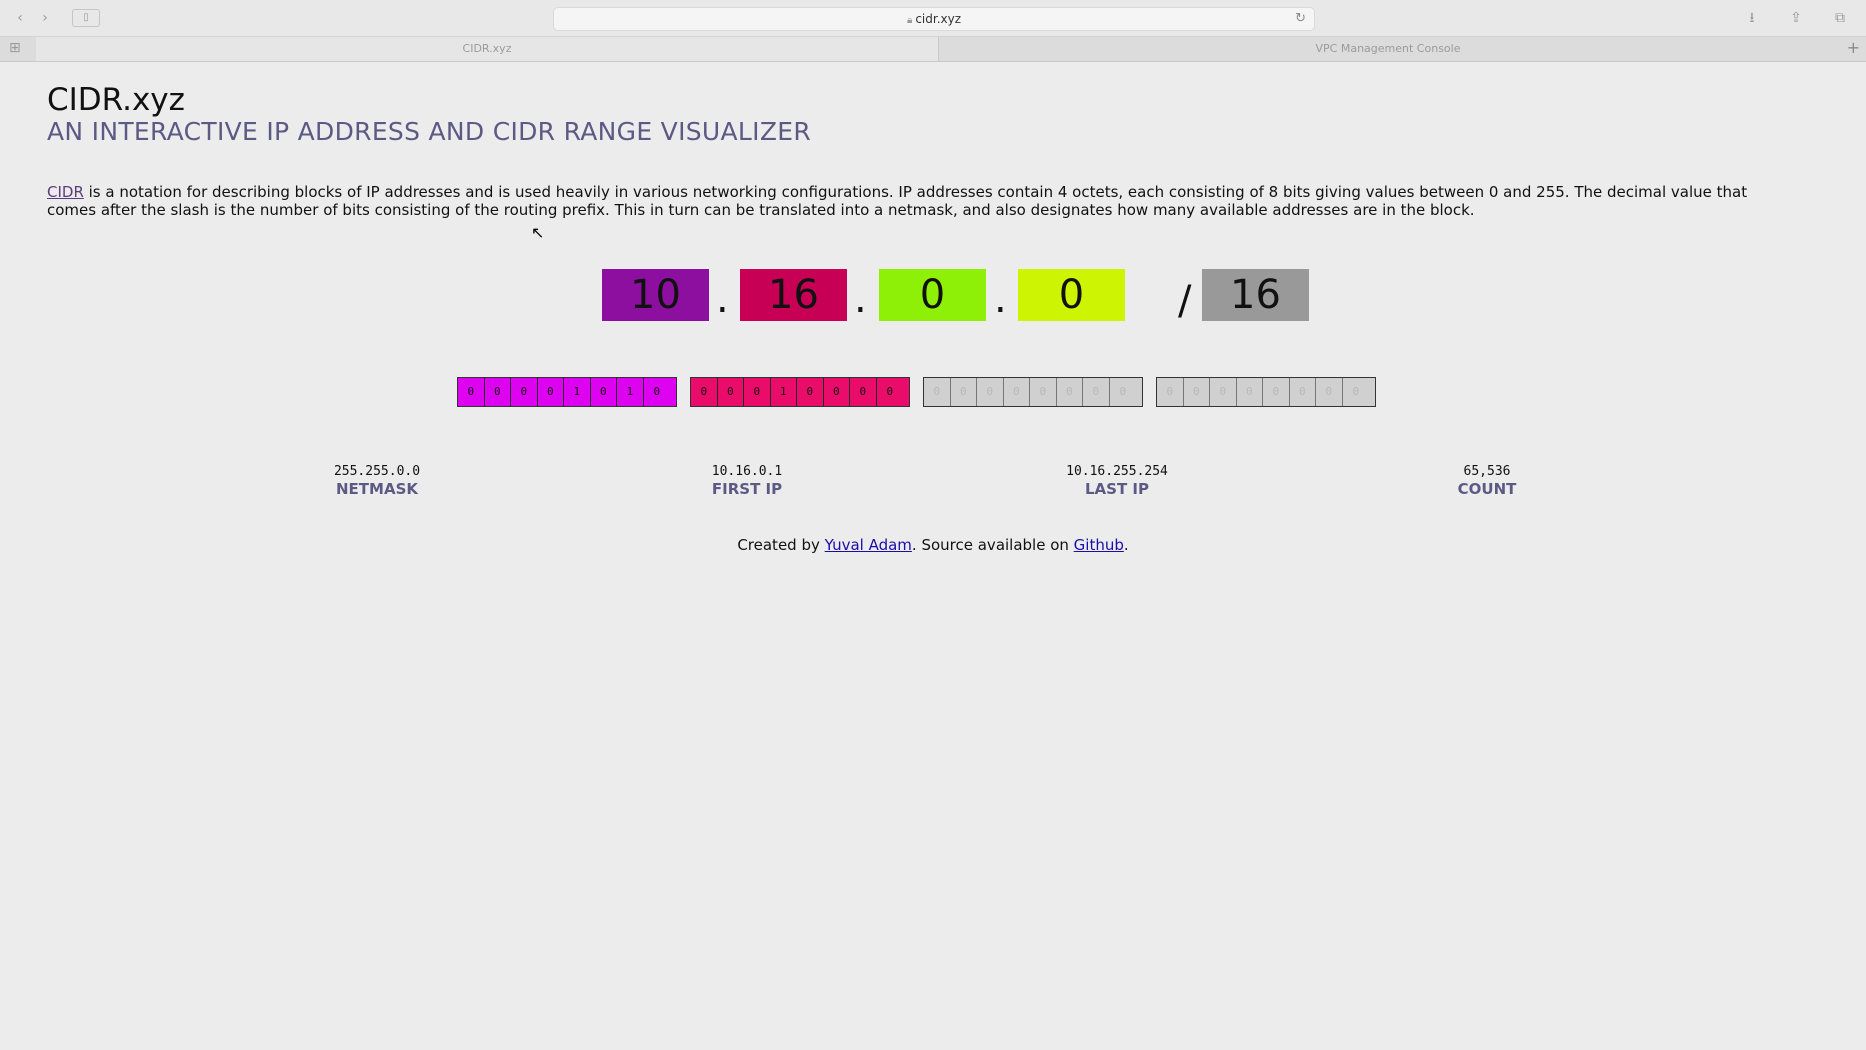 The height and width of the screenshot is (1050, 1866). I want to click on new-tab-icon: +, so click(1853, 47).